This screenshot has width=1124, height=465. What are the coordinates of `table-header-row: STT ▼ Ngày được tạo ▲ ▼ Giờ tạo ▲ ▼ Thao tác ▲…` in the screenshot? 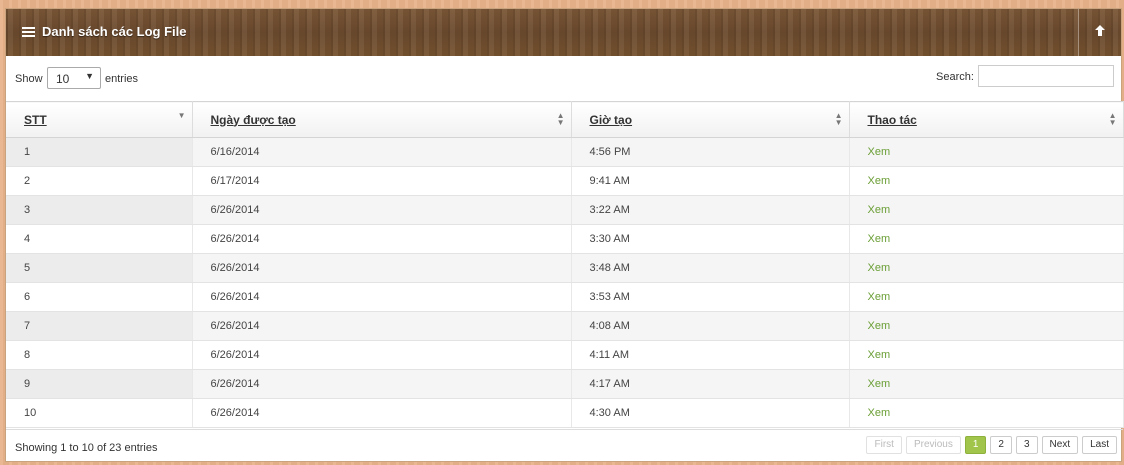 It's located at (565, 119).